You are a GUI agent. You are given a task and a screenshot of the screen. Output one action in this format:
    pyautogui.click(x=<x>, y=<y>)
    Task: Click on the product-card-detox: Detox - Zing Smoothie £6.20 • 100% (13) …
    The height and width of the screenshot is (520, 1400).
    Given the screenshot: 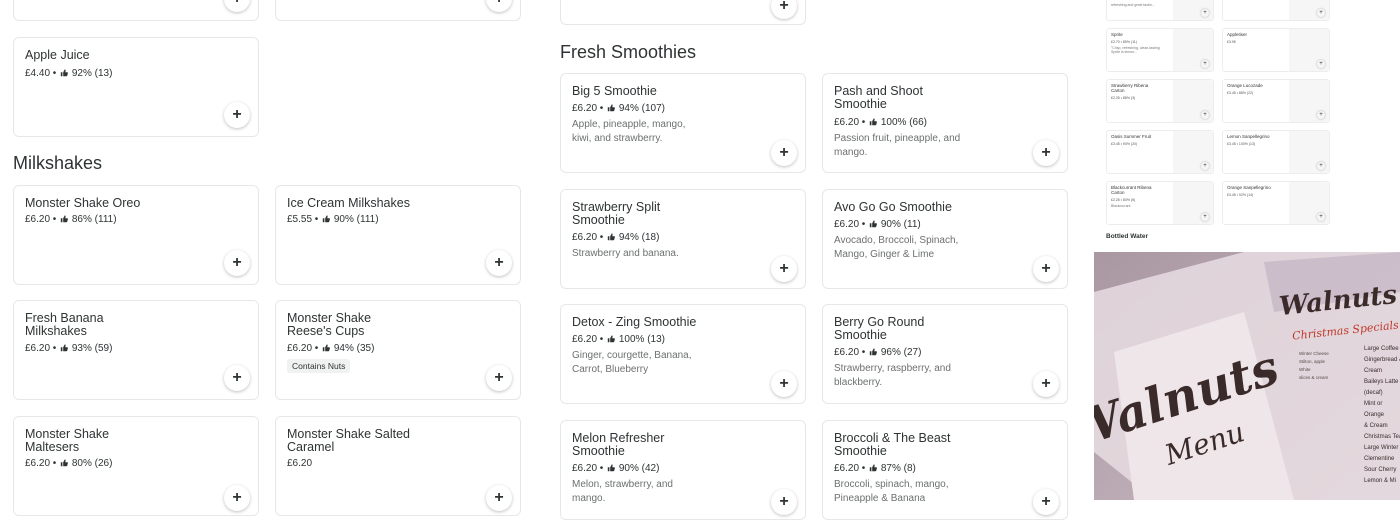 What is the action you would take?
    pyautogui.click(x=683, y=354)
    